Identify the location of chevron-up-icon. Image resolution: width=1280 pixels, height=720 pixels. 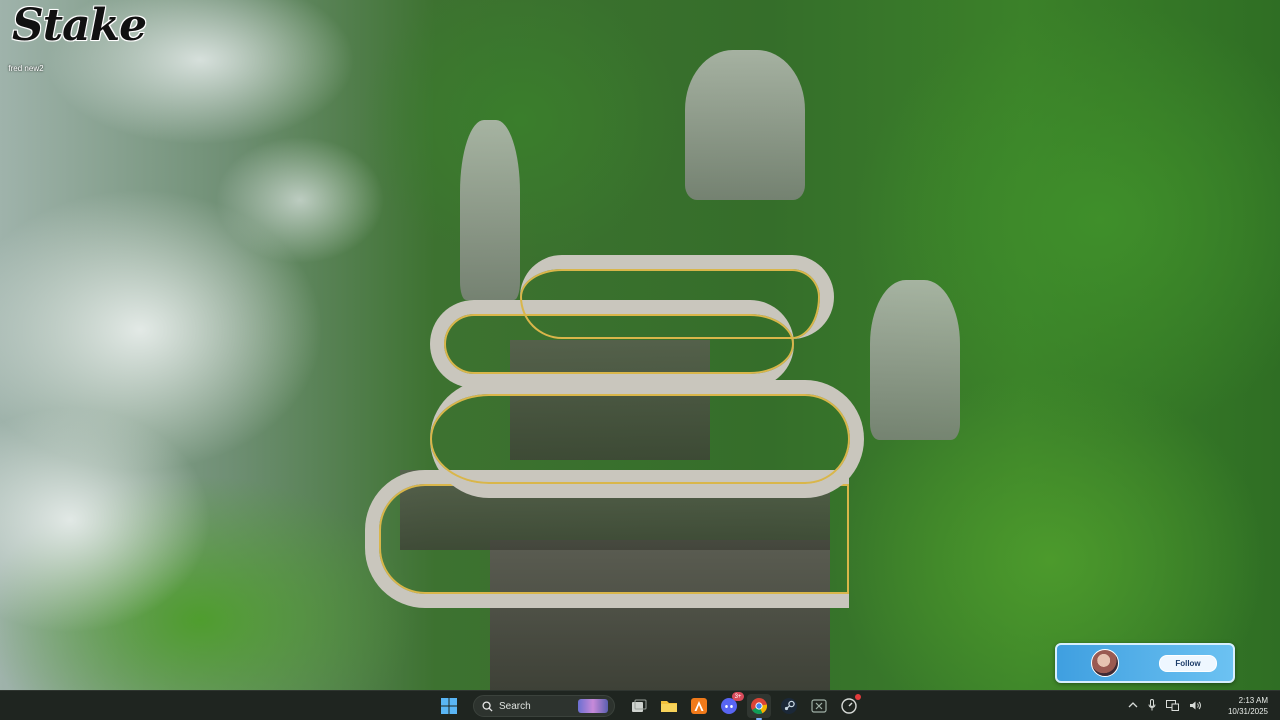
(1133, 705).